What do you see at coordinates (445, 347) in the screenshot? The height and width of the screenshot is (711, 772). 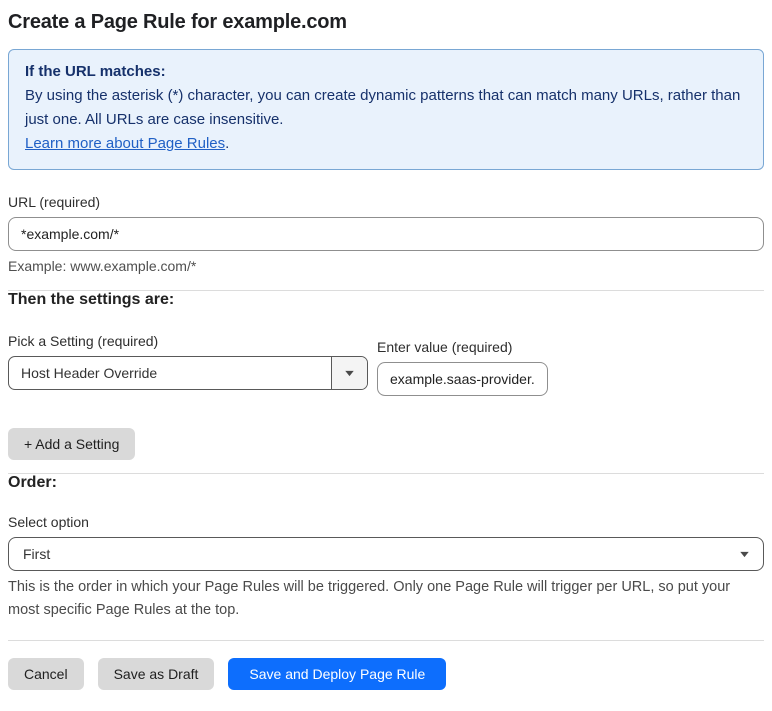 I see `enter-value-label: Enter value (required)` at bounding box center [445, 347].